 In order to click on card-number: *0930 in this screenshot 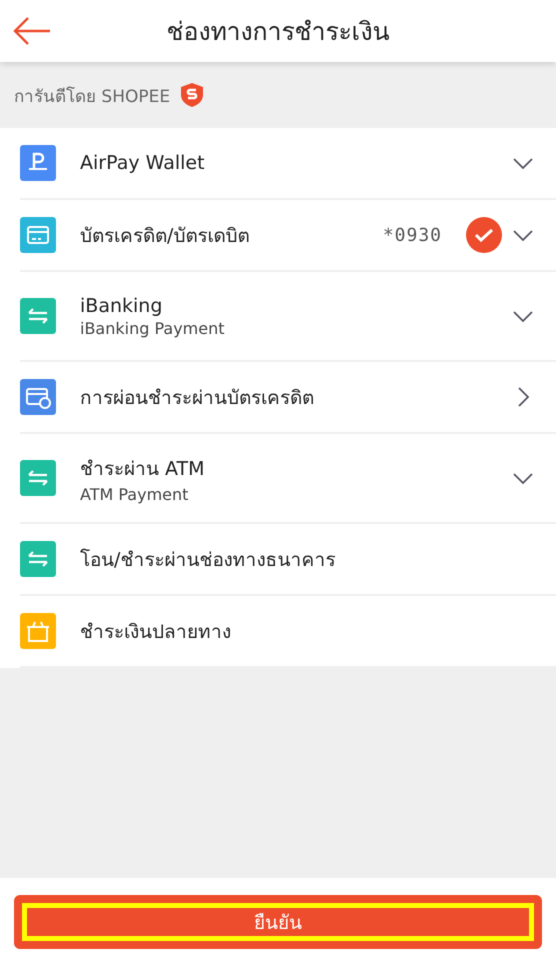, I will do `click(412, 235)`.